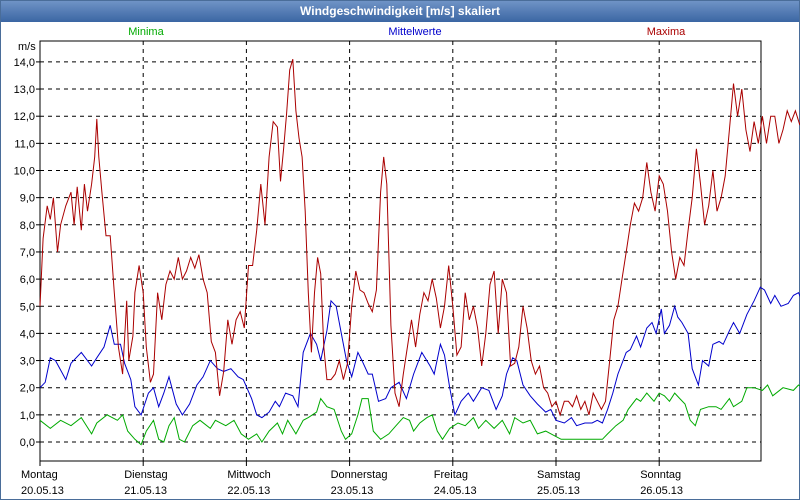  What do you see at coordinates (558, 491) in the screenshot?
I see `x-tick-label-date: 25.05.13` at bounding box center [558, 491].